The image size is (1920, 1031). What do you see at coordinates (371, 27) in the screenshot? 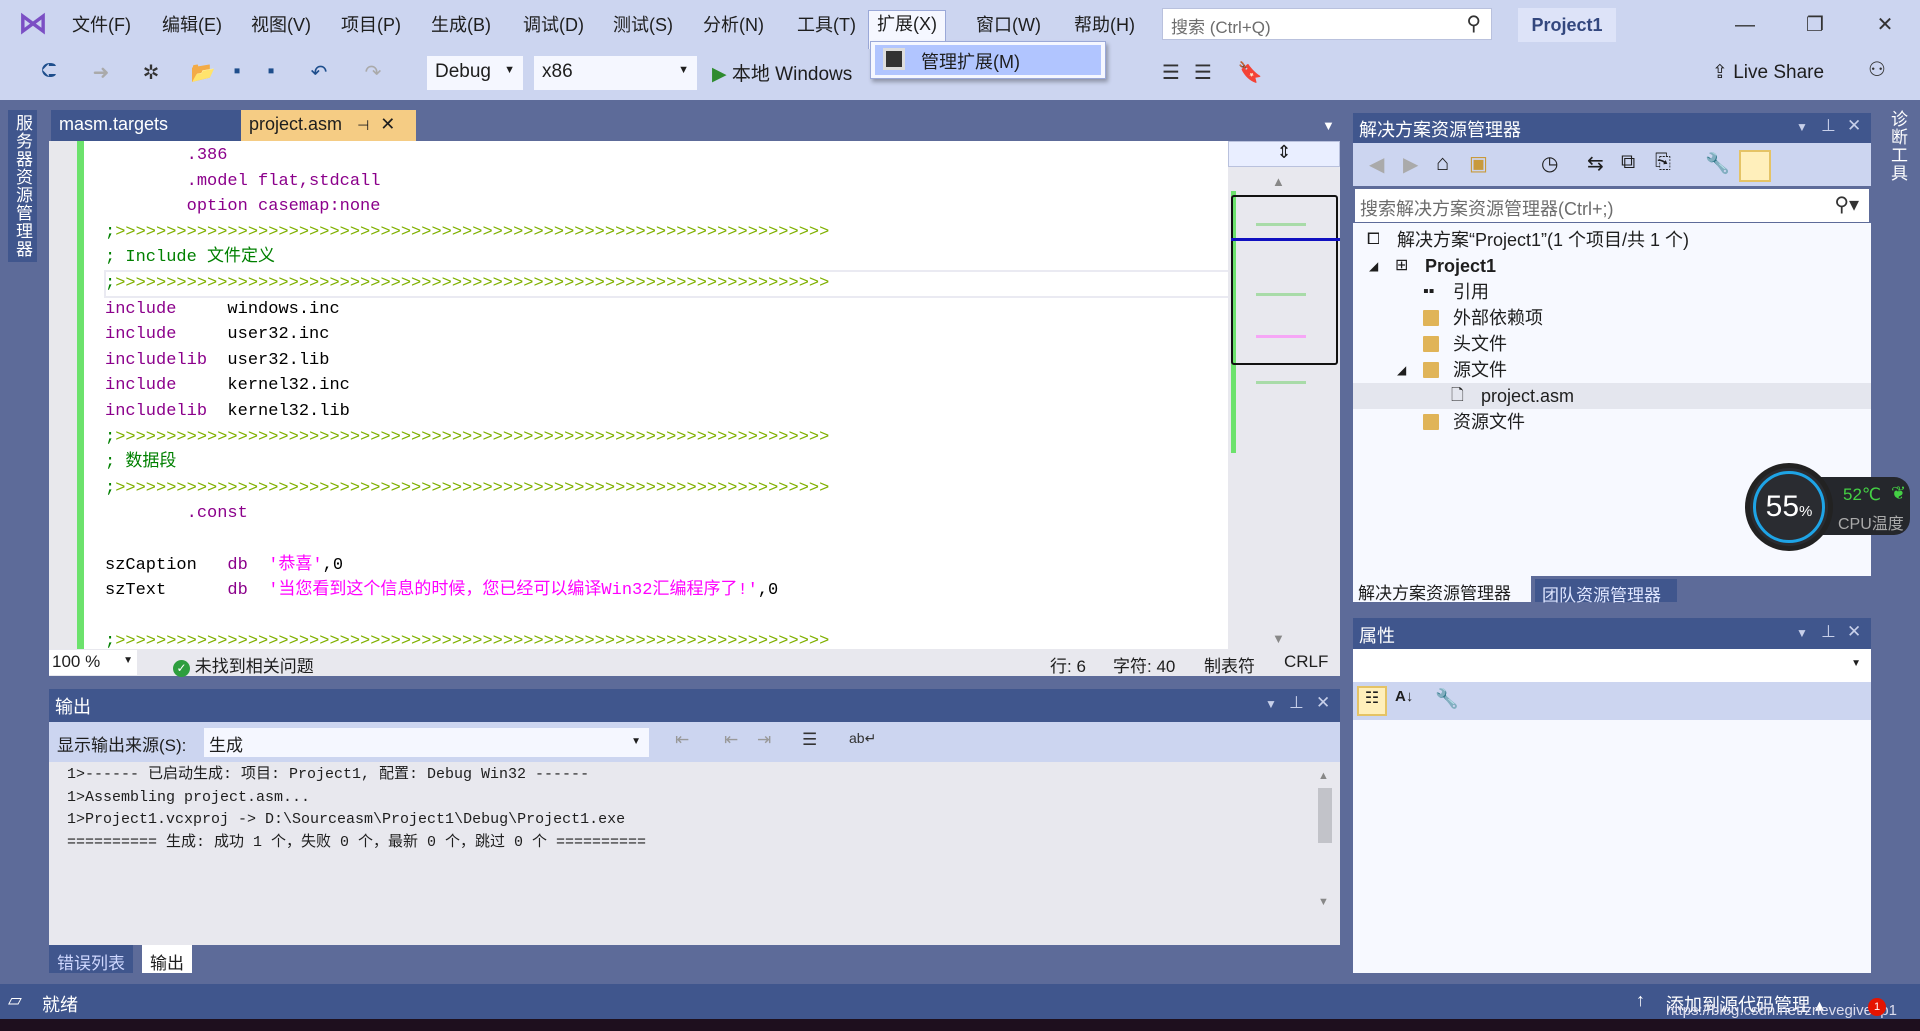
I see `menu-3: 项目(P)` at bounding box center [371, 27].